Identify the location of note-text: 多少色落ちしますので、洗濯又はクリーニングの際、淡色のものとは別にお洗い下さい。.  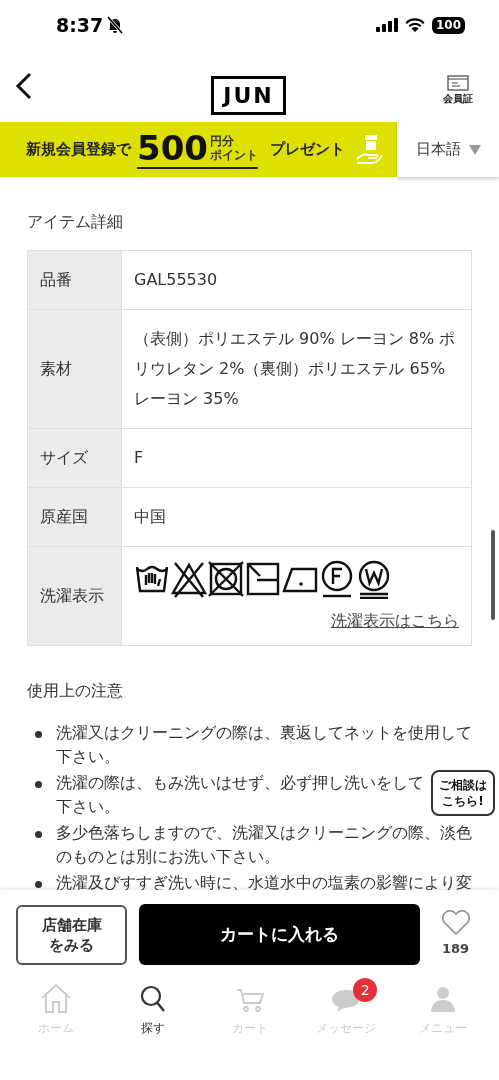
(264, 845).